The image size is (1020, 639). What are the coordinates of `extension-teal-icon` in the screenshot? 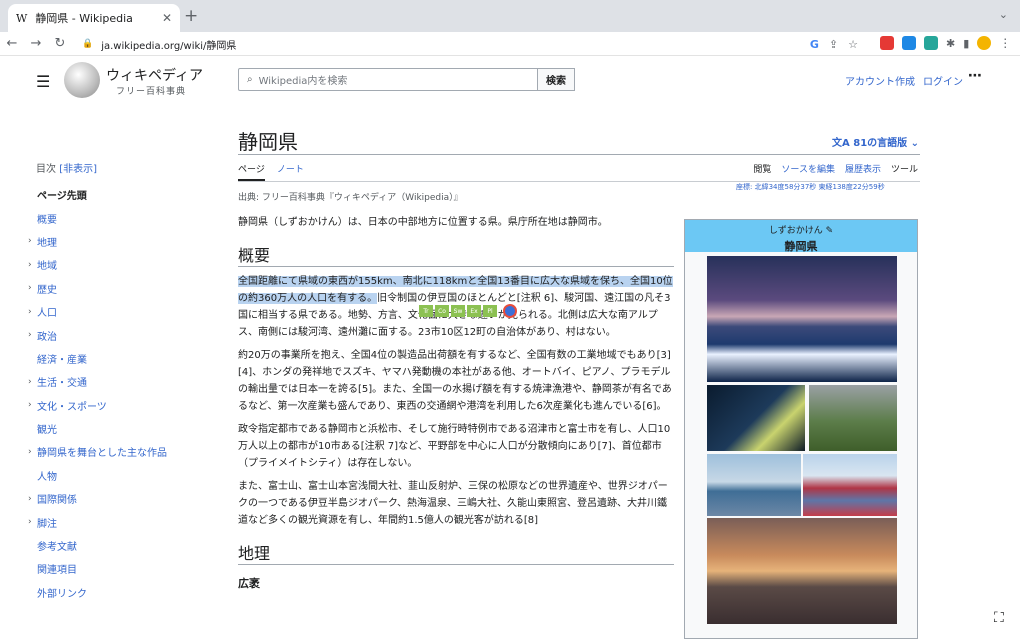 It's located at (931, 43).